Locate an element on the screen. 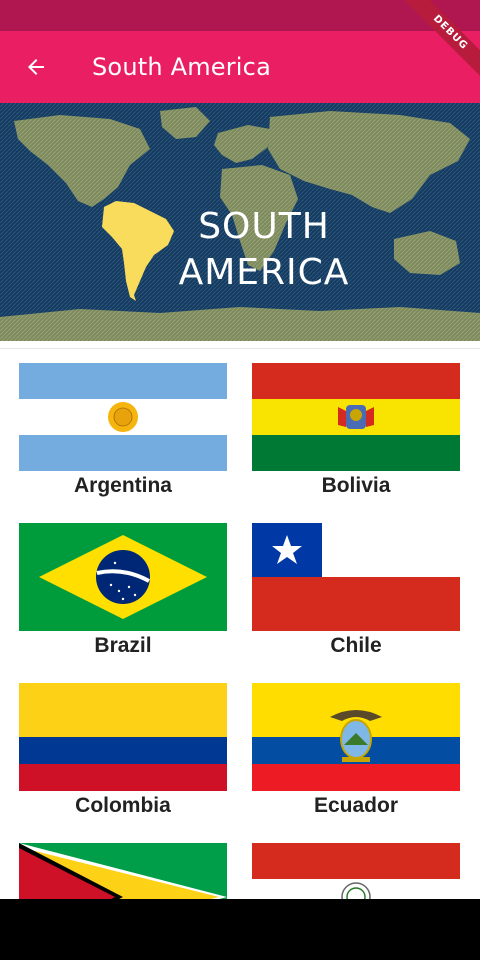 This screenshot has width=480, height=960. status-bar is located at coordinates (240, 15).